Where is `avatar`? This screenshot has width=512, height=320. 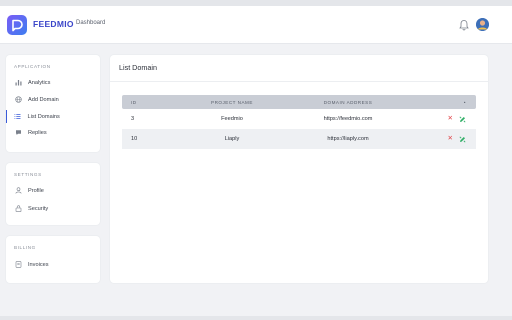
avatar is located at coordinates (482, 24).